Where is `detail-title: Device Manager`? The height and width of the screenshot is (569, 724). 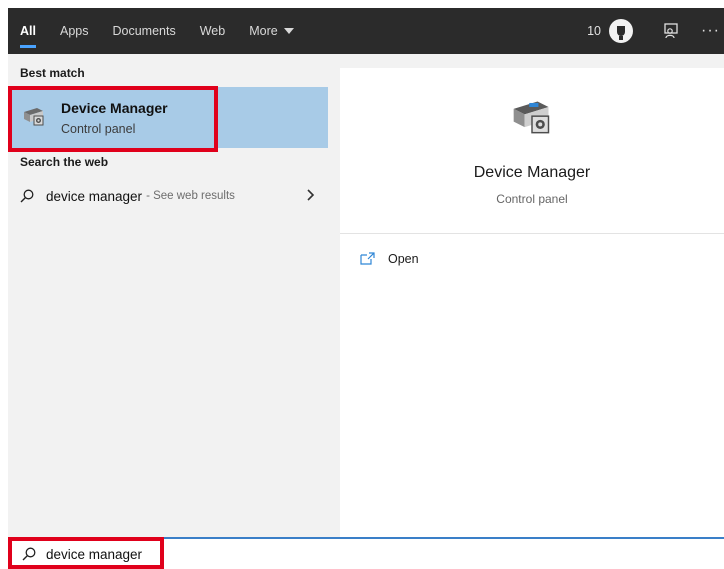
detail-title: Device Manager is located at coordinates (532, 172).